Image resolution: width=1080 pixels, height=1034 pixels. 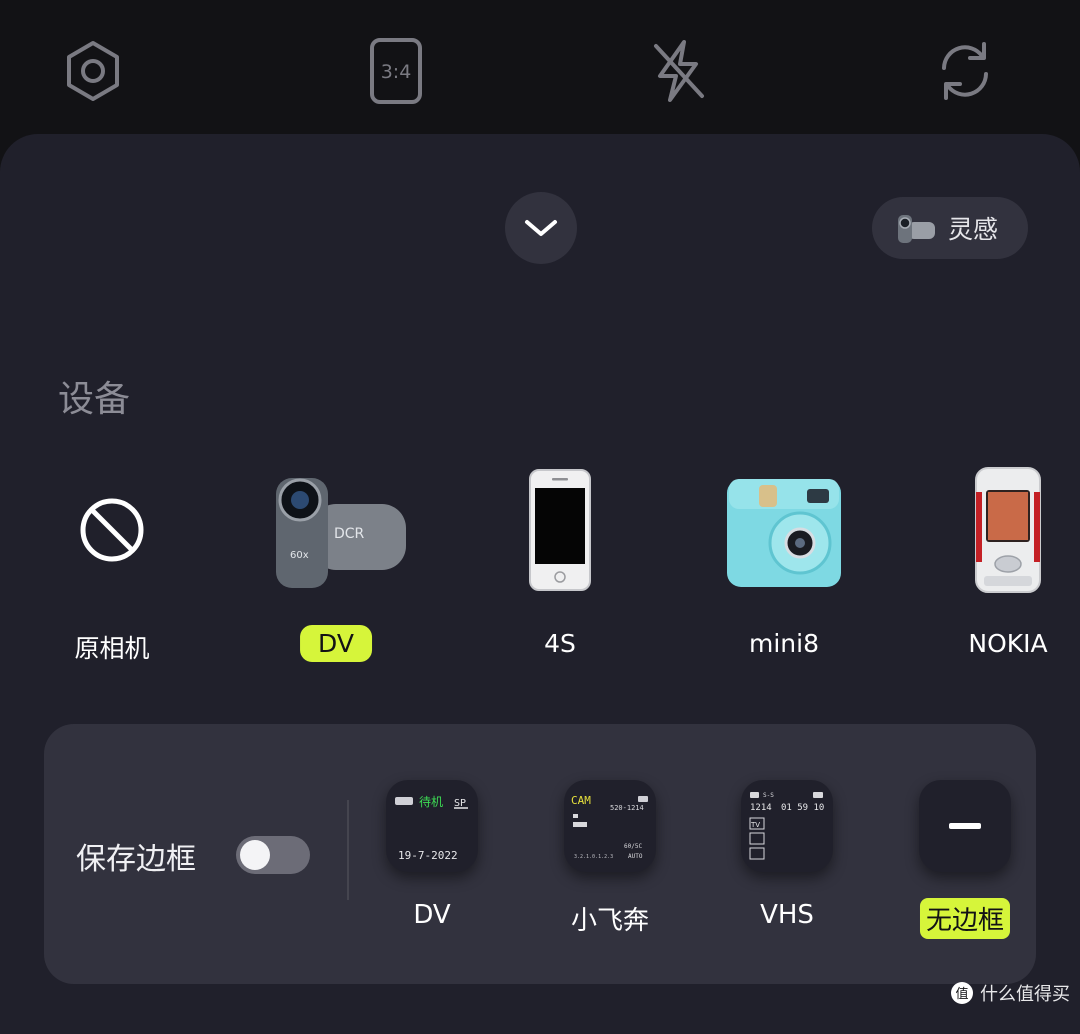 What do you see at coordinates (761, 808) in the screenshot?
I see `vhs-preview-top: 1214` at bounding box center [761, 808].